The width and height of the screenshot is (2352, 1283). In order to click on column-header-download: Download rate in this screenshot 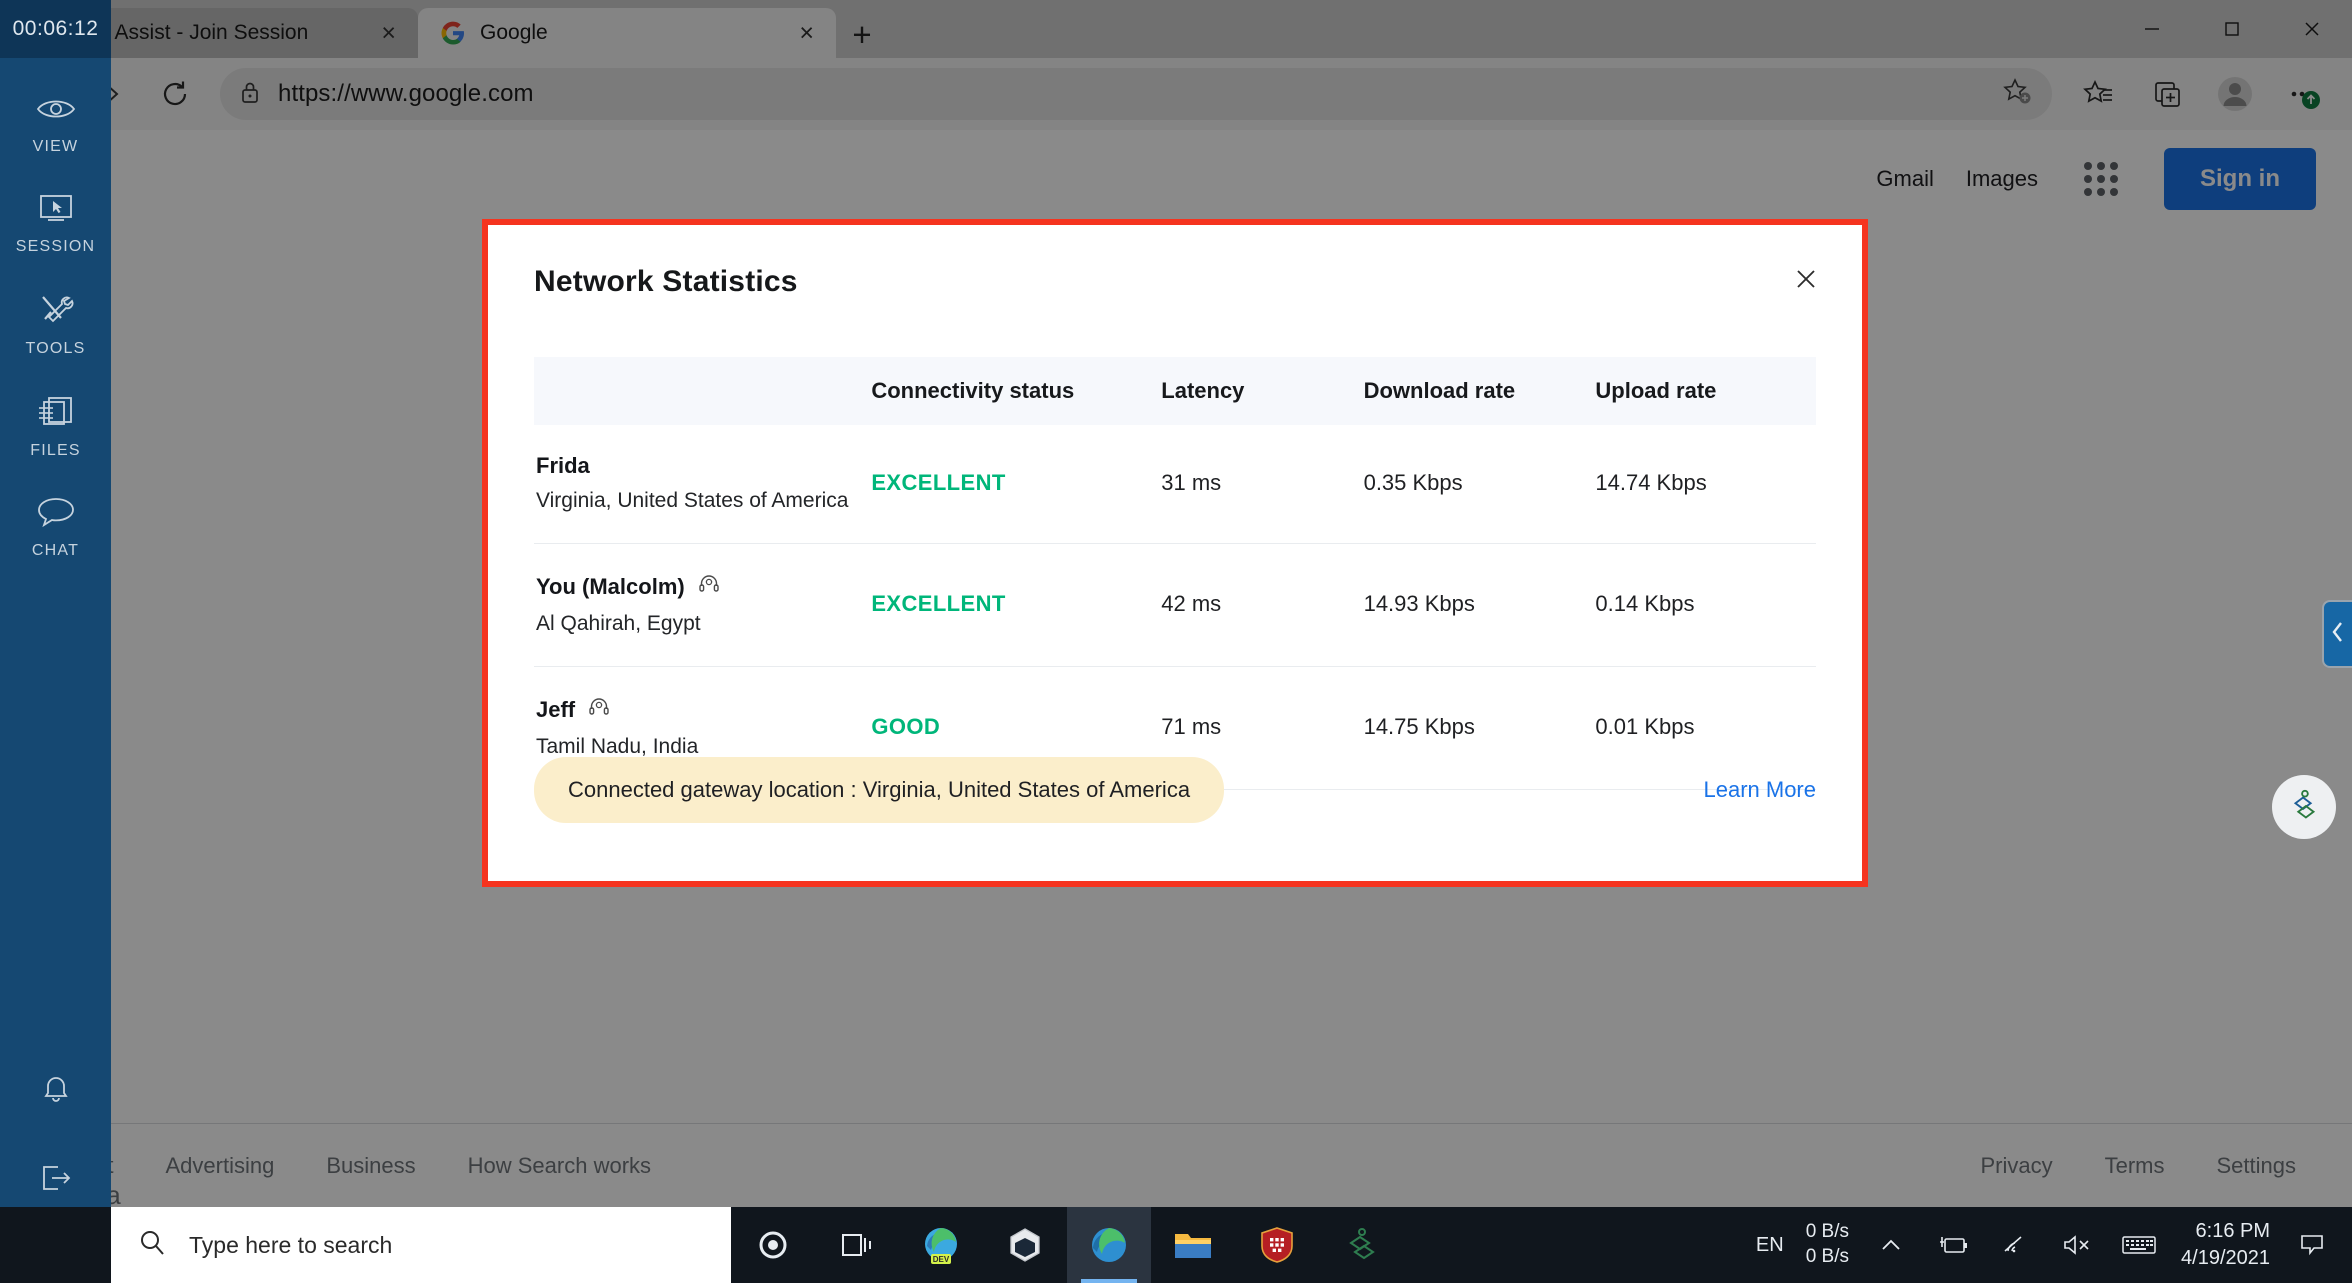, I will do `click(1479, 391)`.